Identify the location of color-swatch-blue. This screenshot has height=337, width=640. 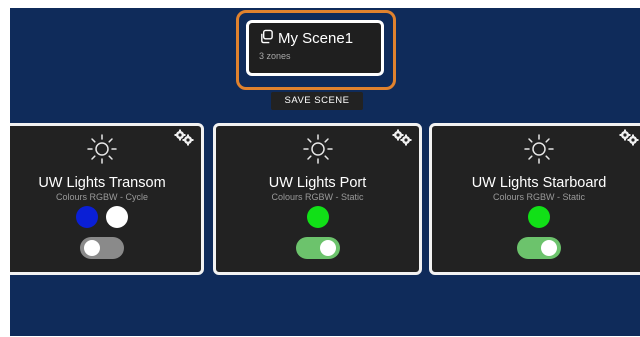
(87, 217).